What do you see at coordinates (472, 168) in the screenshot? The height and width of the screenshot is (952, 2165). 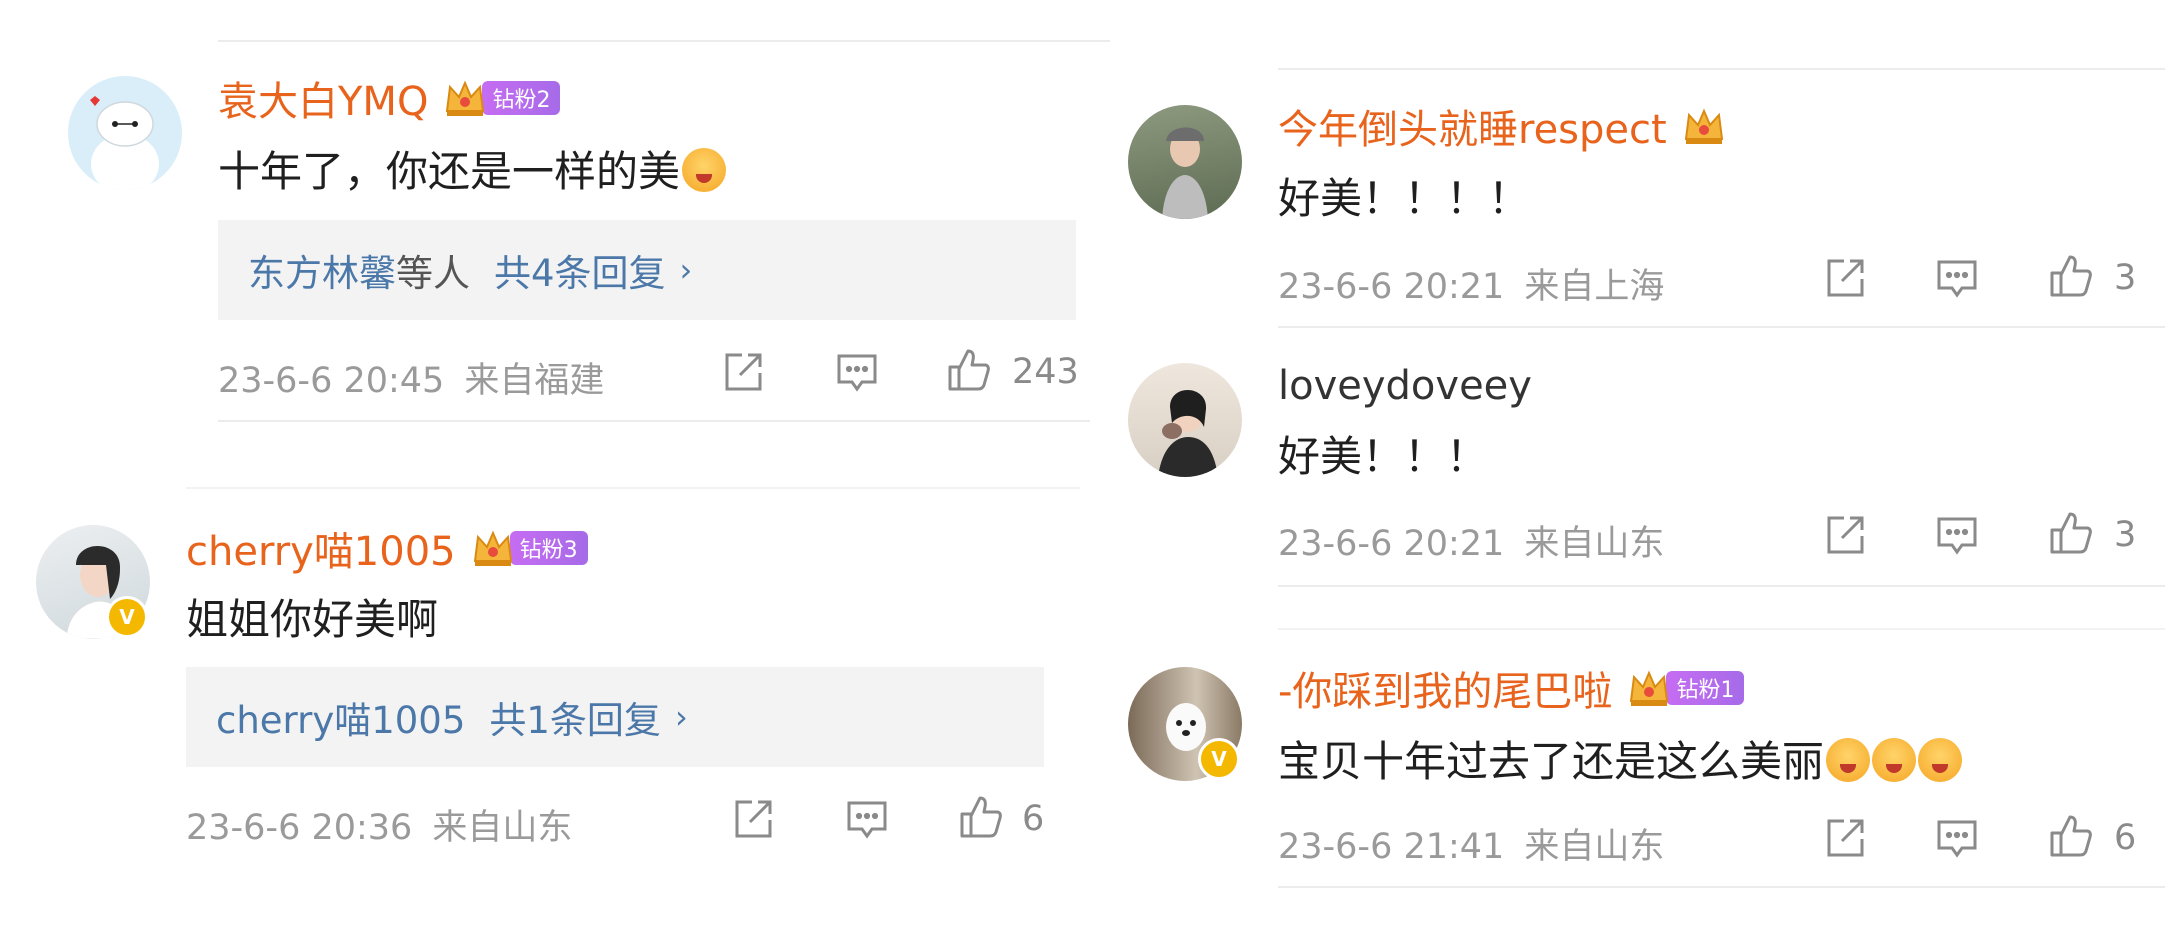 I see `comment-text: 十年了，你还是一样的美` at bounding box center [472, 168].